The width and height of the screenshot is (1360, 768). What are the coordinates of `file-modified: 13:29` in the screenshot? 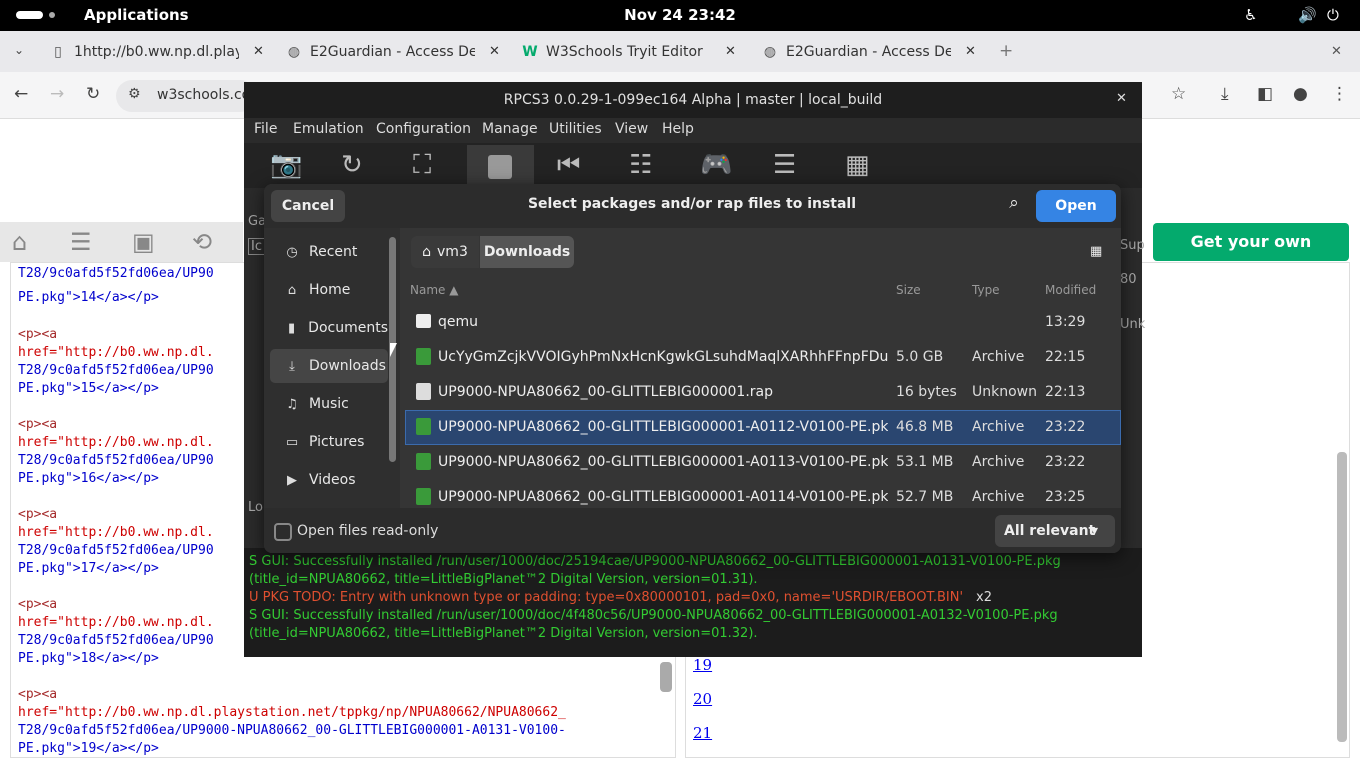 It's located at (1065, 322).